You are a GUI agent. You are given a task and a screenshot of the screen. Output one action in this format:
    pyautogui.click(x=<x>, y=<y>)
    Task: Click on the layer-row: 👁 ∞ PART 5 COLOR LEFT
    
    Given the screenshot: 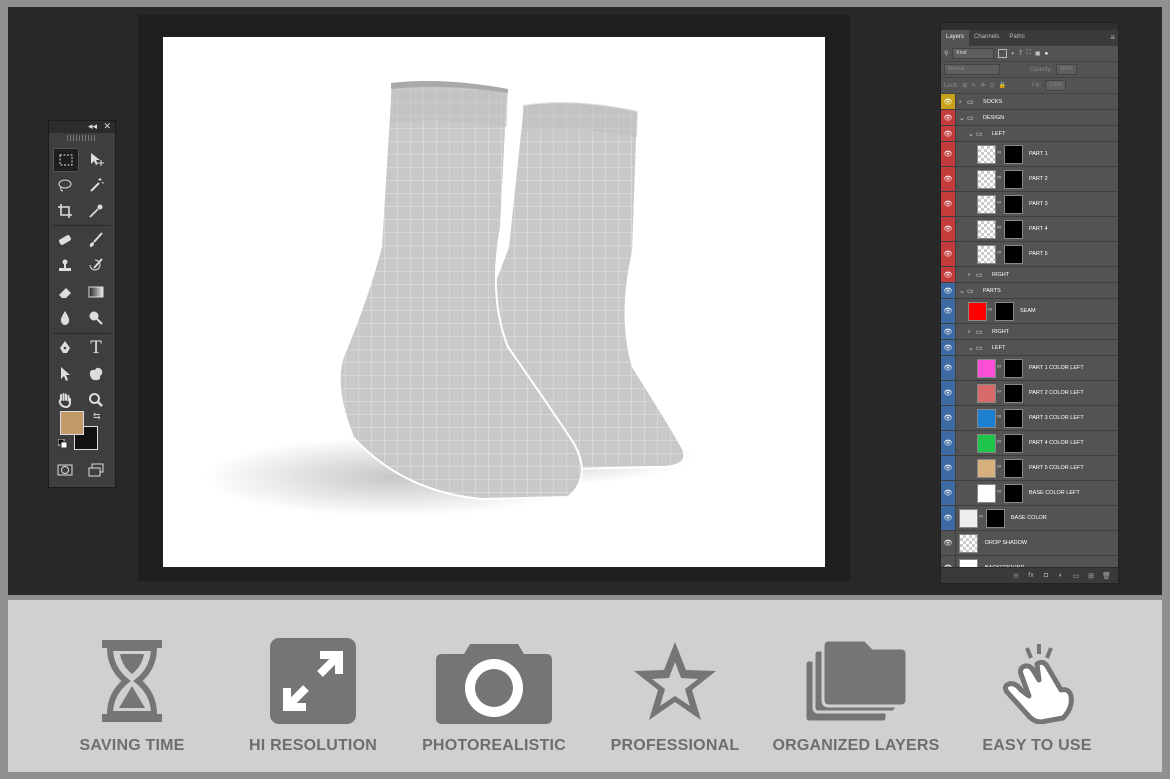 What is the action you would take?
    pyautogui.click(x=1029, y=468)
    